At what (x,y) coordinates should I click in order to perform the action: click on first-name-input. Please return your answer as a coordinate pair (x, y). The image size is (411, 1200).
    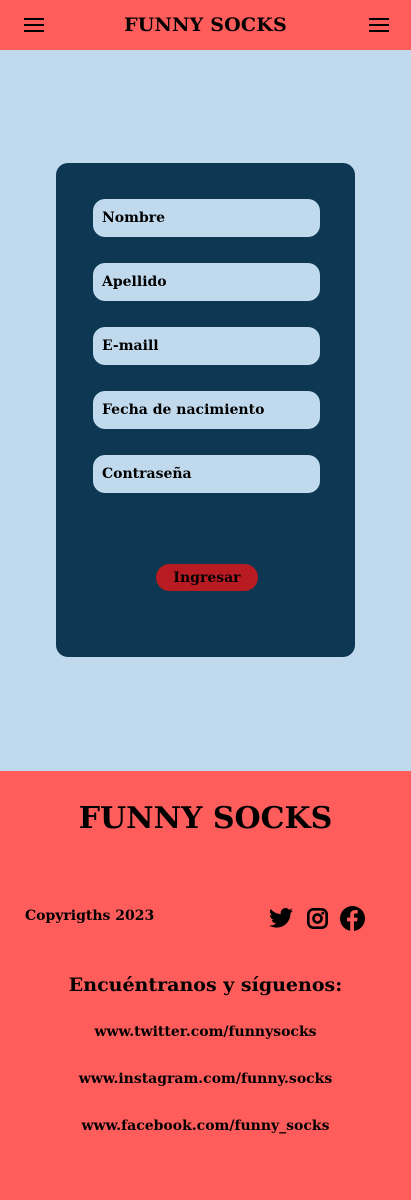
    Looking at the image, I should click on (206, 218).